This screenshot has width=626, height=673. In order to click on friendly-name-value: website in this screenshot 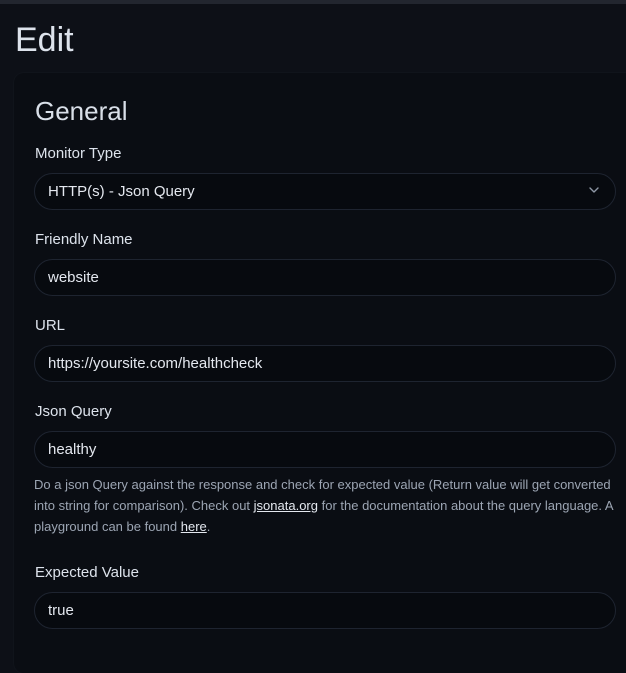, I will do `click(73, 277)`.